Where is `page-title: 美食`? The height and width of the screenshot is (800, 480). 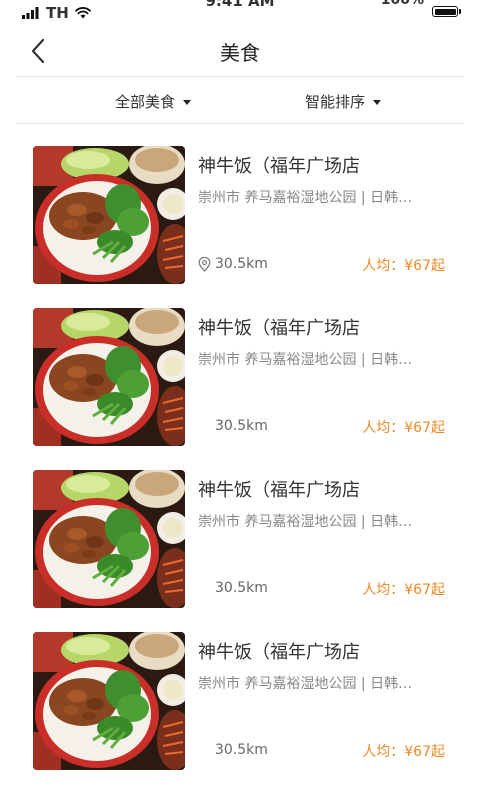
page-title: 美食 is located at coordinates (240, 53).